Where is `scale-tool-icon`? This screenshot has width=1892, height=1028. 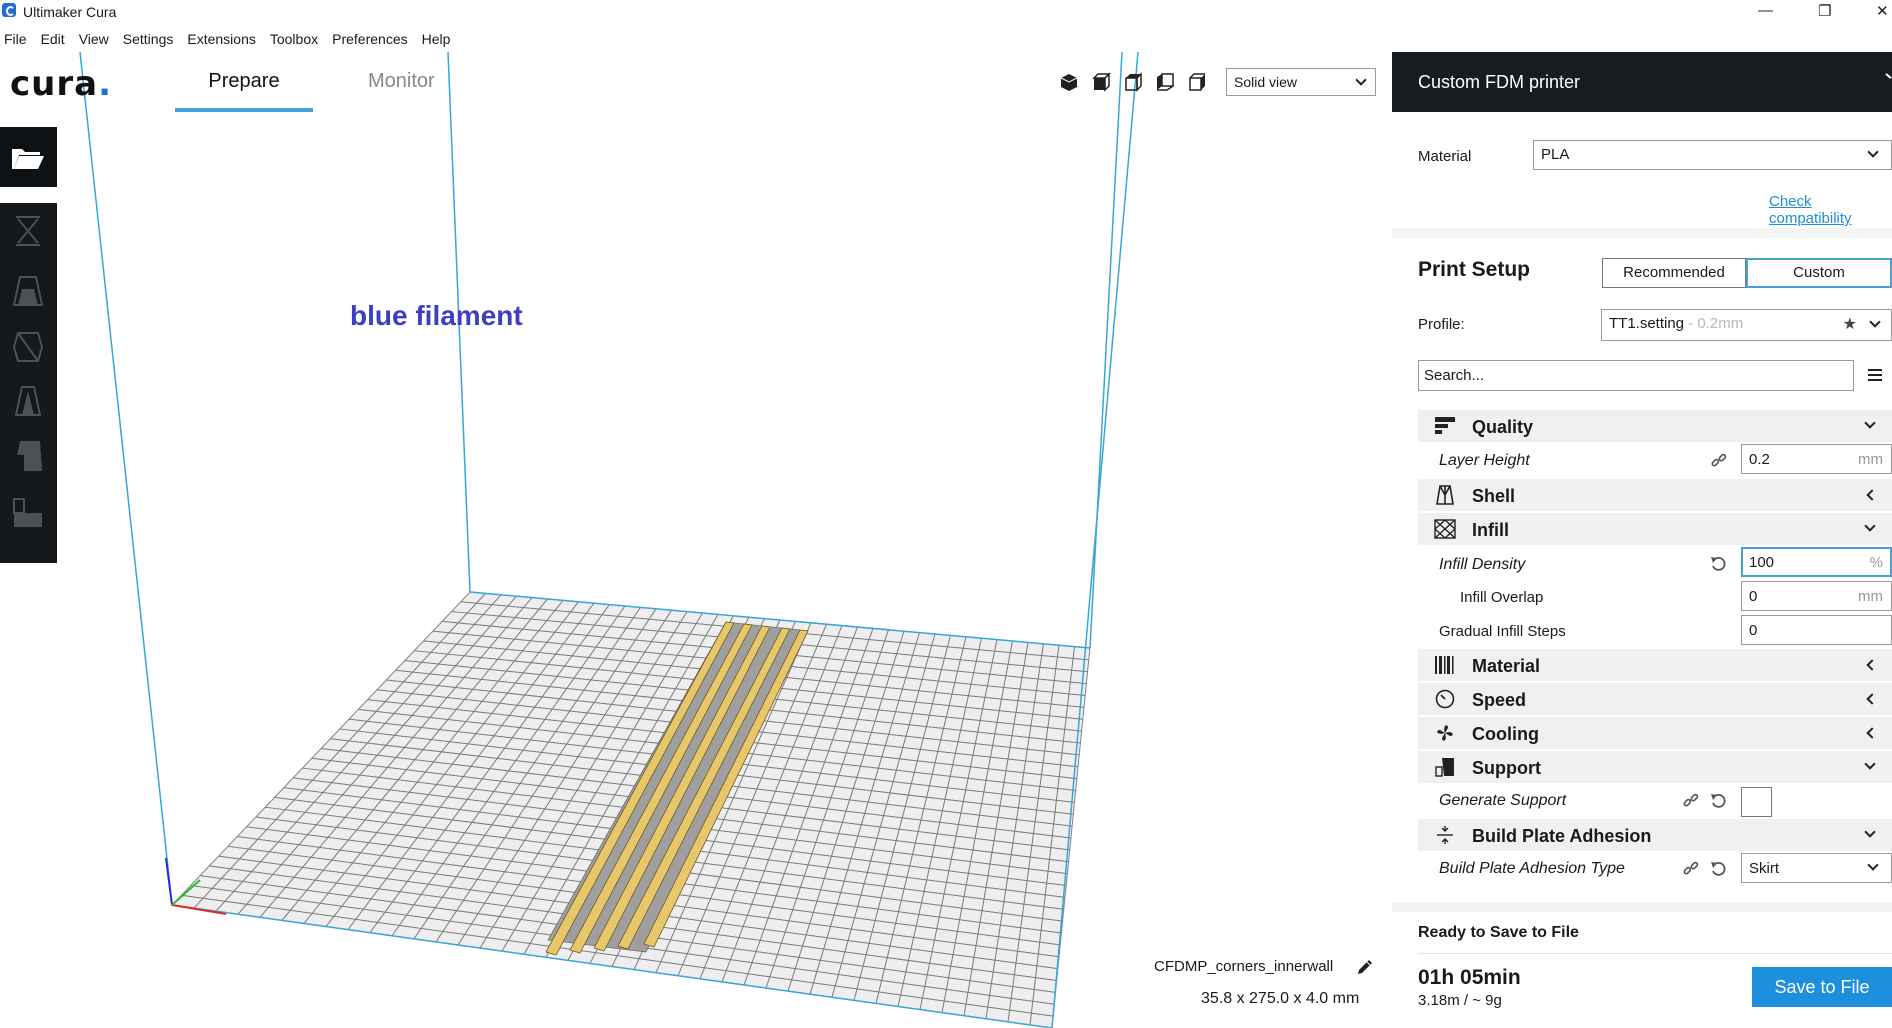 scale-tool-icon is located at coordinates (28, 291).